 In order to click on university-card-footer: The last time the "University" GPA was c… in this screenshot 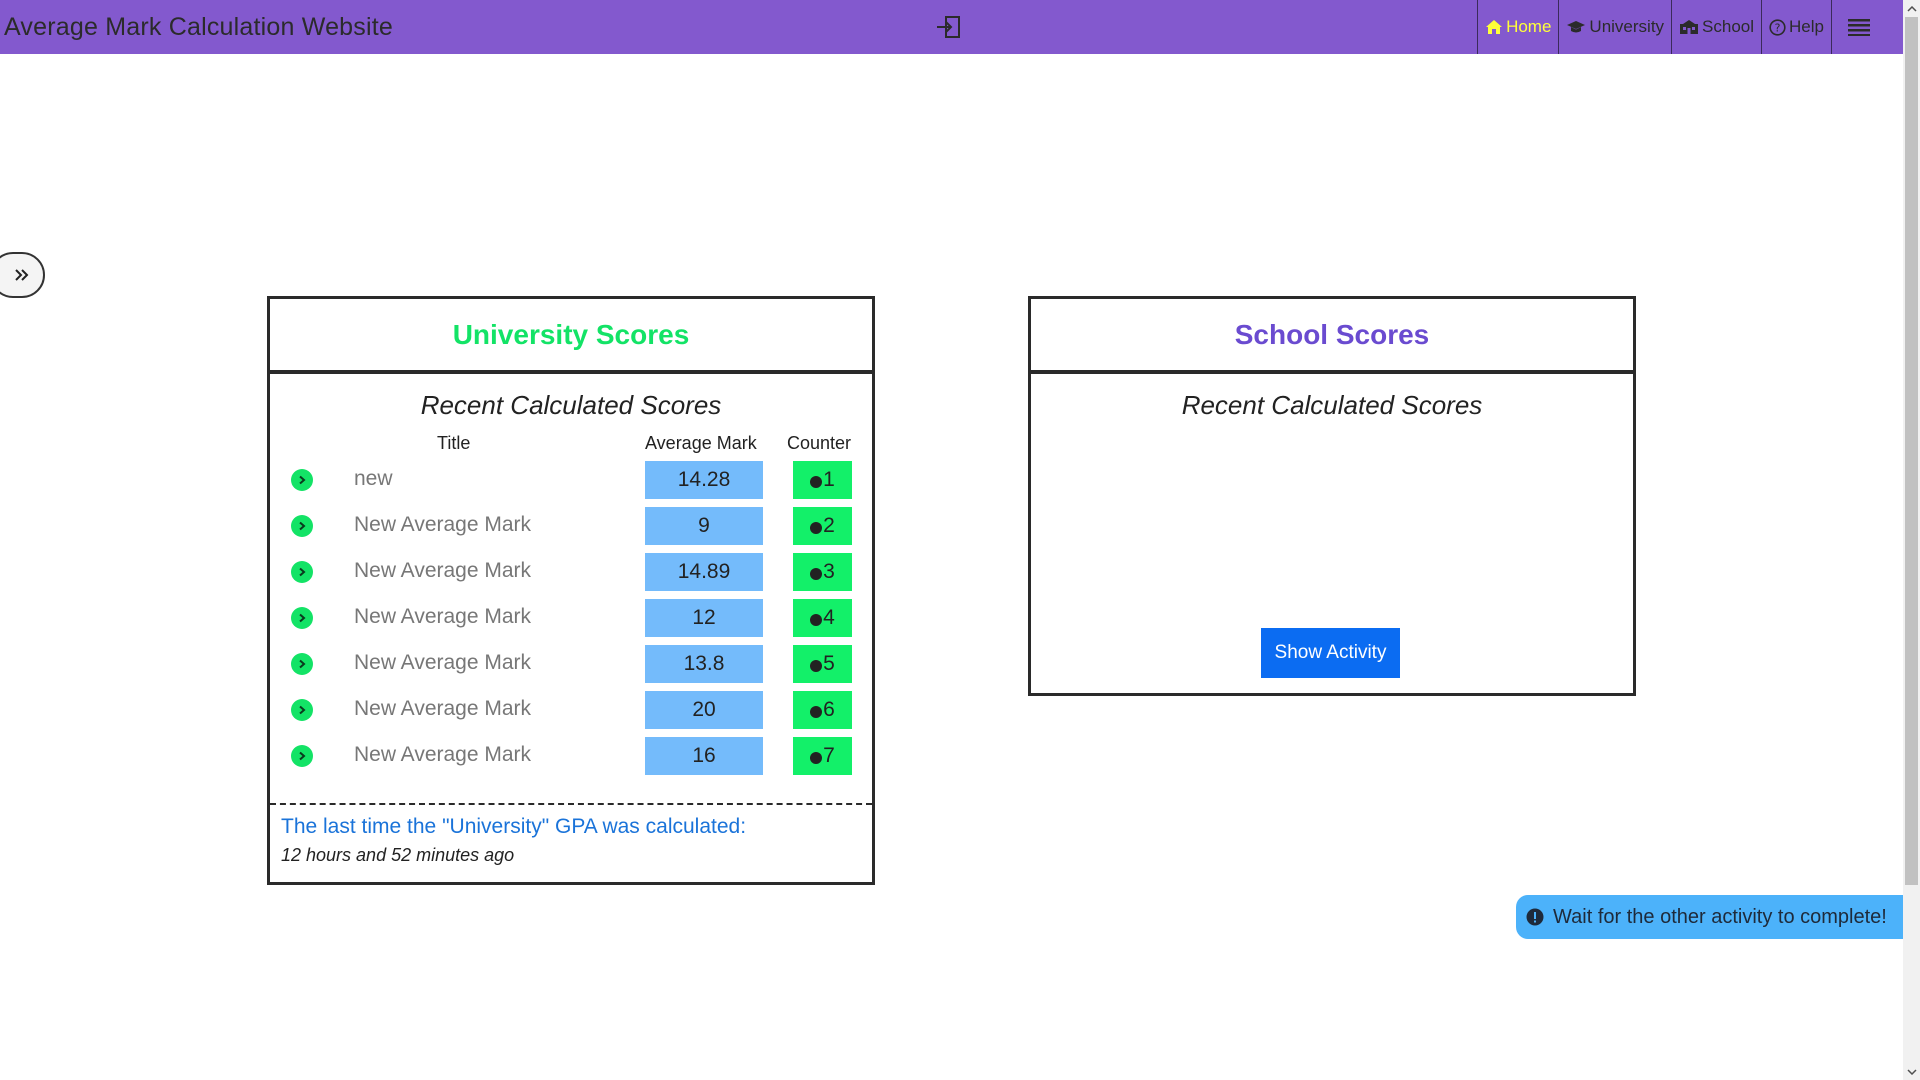, I will do `click(571, 842)`.